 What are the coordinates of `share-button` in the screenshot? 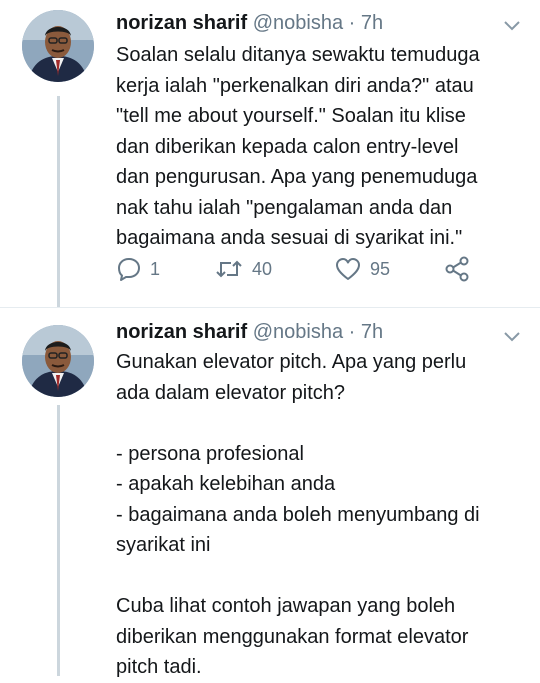 It's located at (461, 269).